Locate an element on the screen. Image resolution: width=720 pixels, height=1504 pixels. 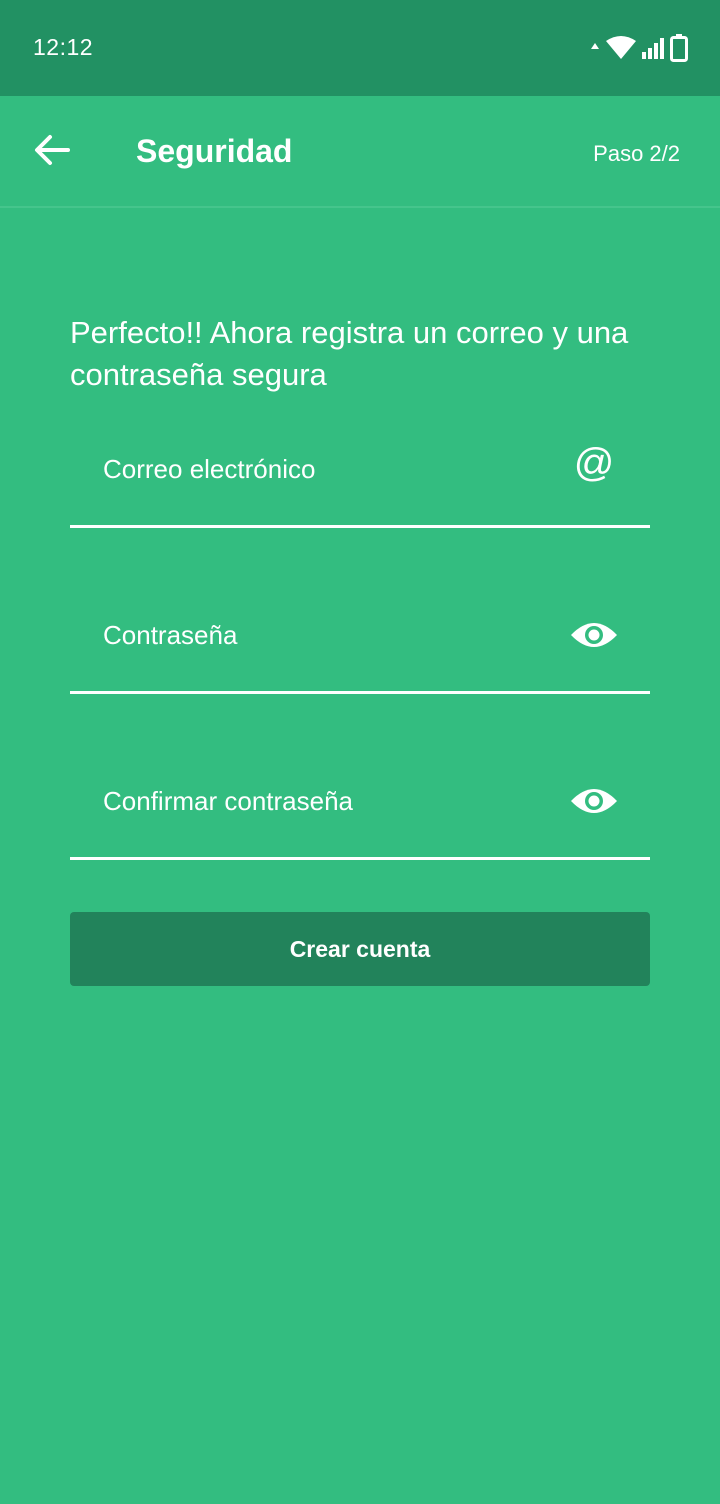
back-button is located at coordinates (52, 152).